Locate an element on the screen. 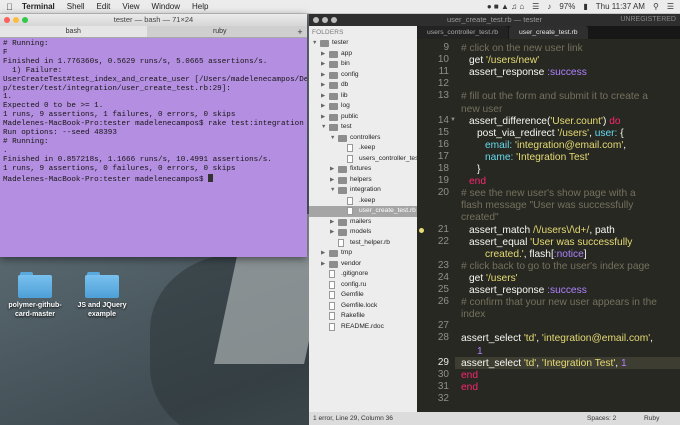 This screenshot has height=425, width=680. volume-icon: ♪ is located at coordinates (549, 6).